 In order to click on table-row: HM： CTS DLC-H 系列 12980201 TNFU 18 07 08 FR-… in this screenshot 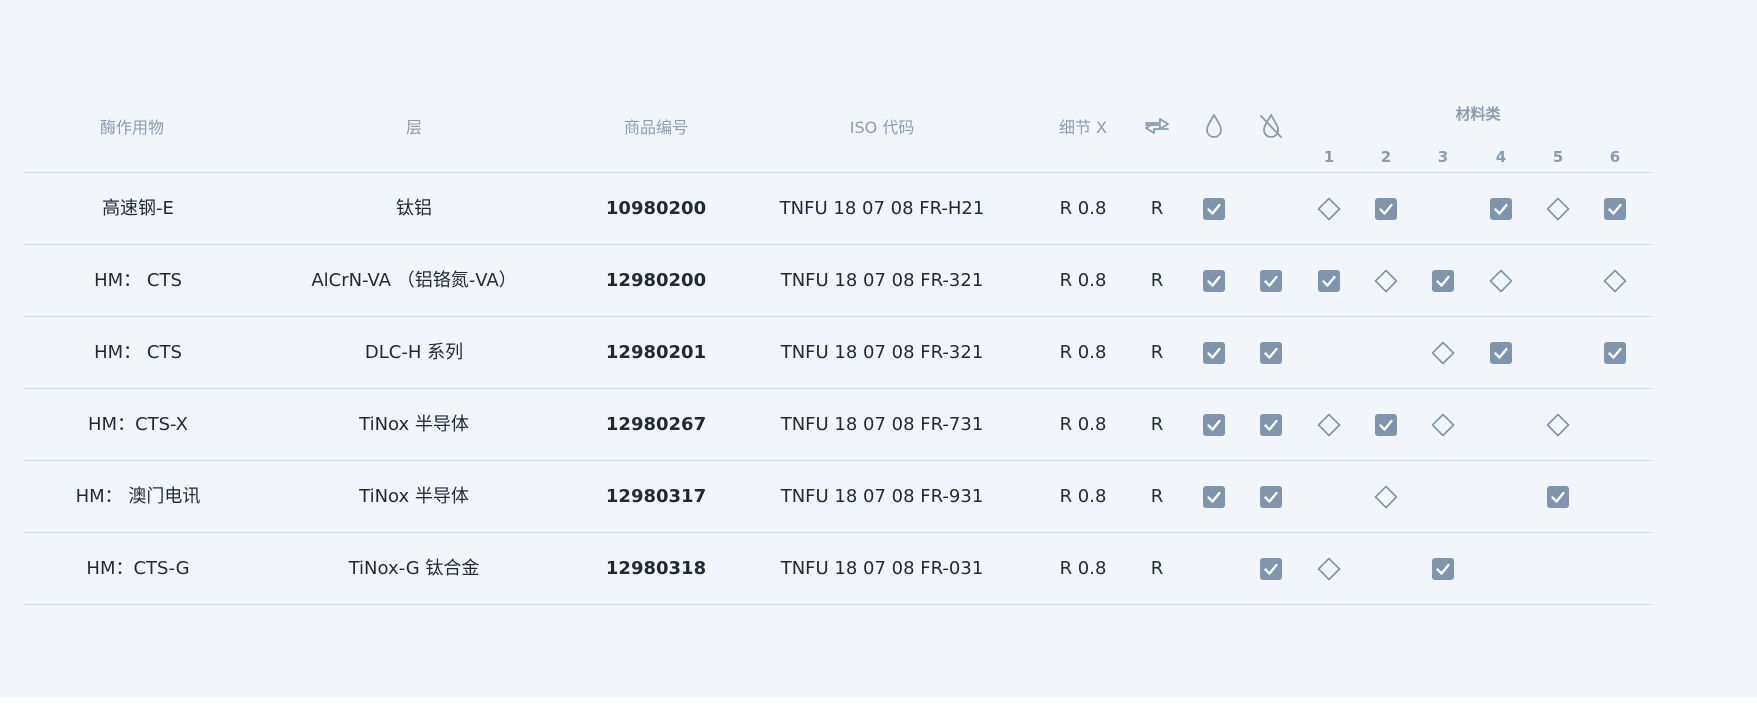, I will do `click(838, 353)`.